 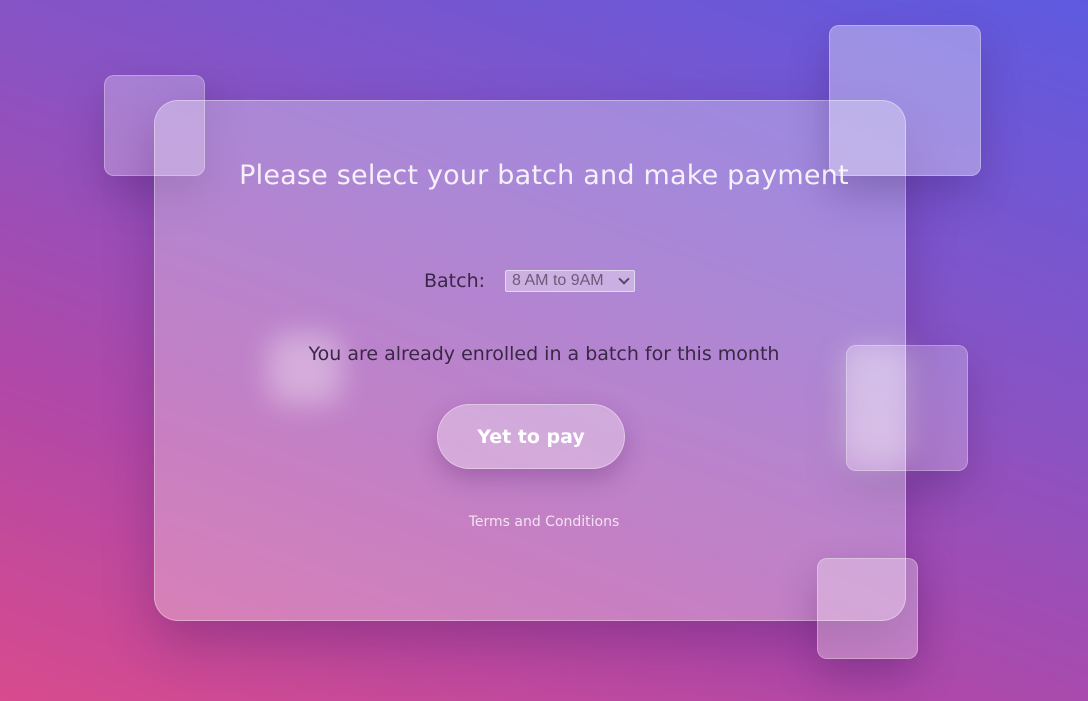 What do you see at coordinates (531, 436) in the screenshot?
I see `pay-button: Yet to pay` at bounding box center [531, 436].